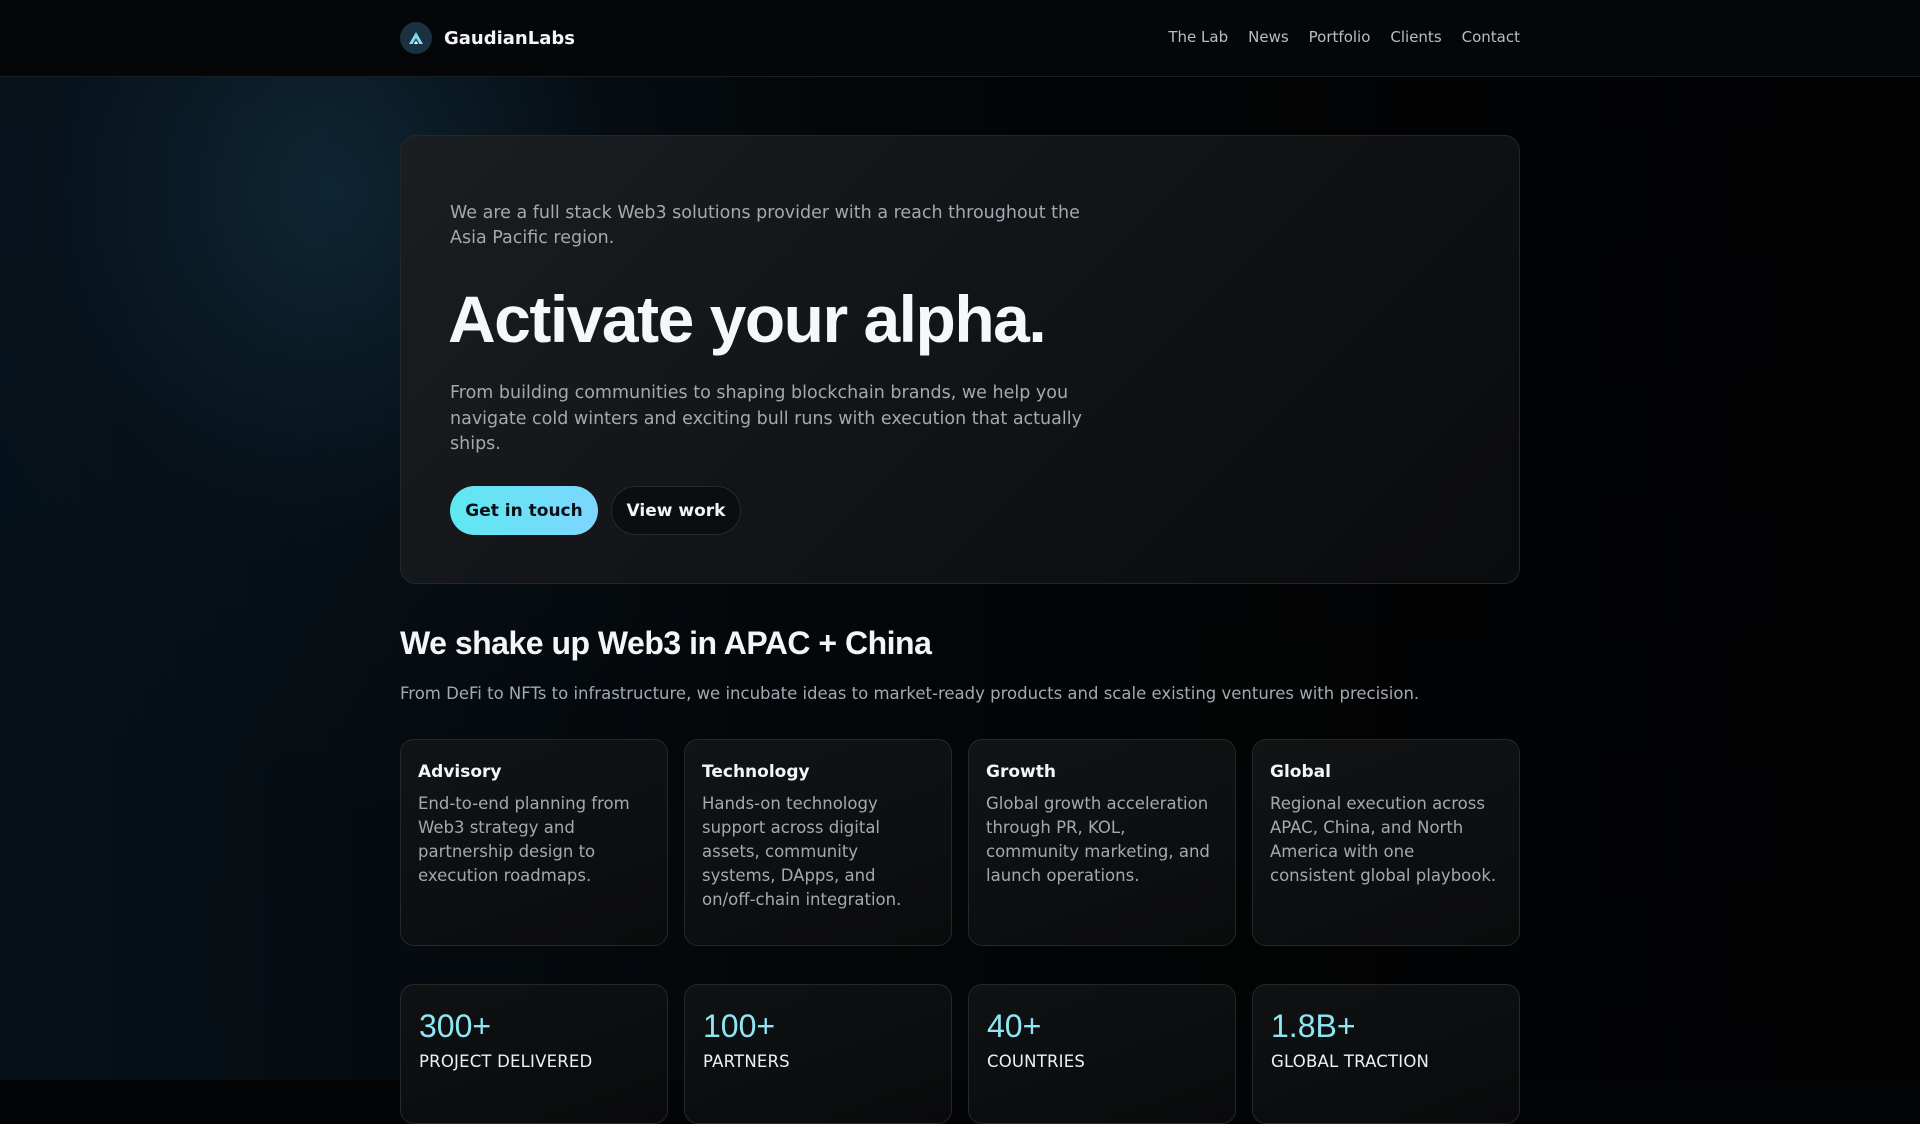 This screenshot has width=1920, height=1124. Describe the element at coordinates (524, 510) in the screenshot. I see `get-in-touch-button: Get in touch` at that location.